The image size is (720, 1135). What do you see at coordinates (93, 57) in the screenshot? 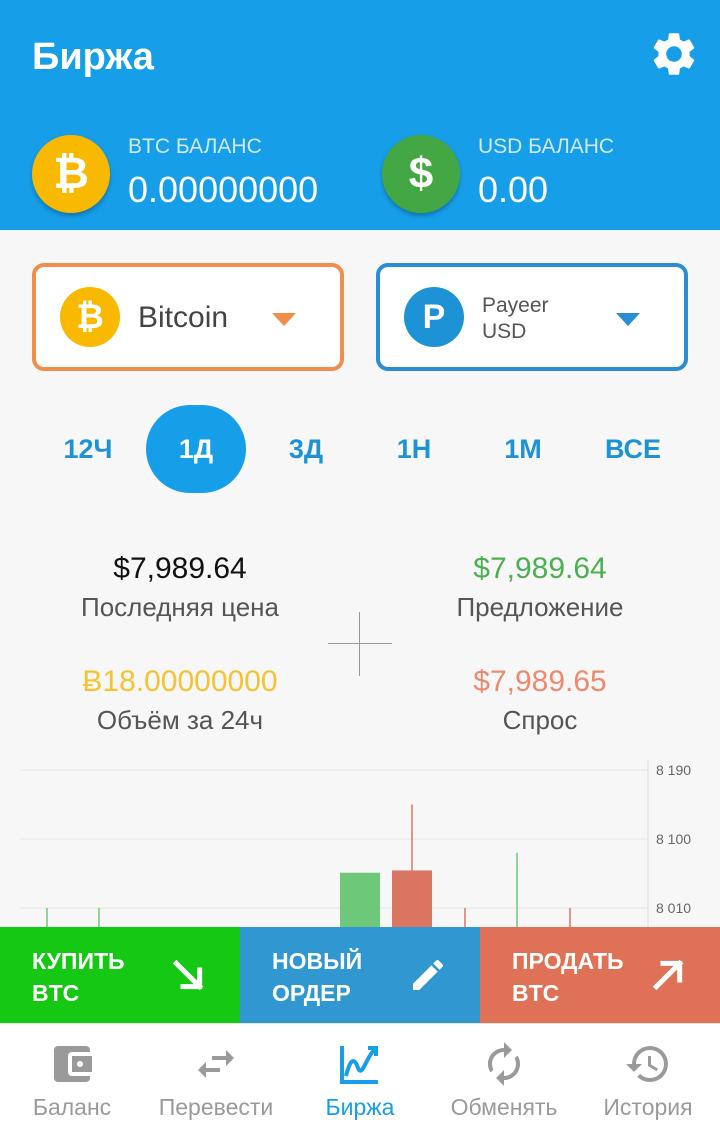
I see `page-title: Биржа` at bounding box center [93, 57].